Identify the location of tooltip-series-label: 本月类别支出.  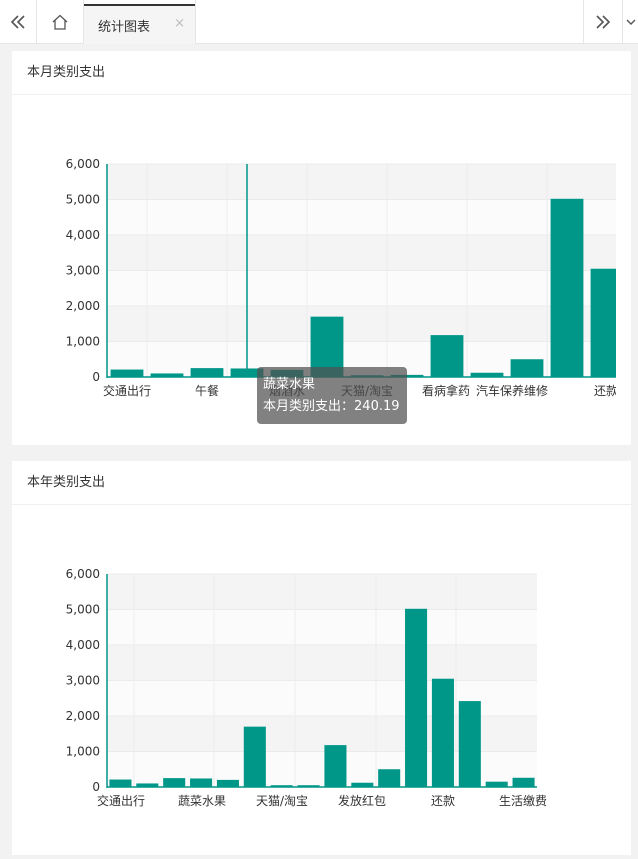
(302, 406).